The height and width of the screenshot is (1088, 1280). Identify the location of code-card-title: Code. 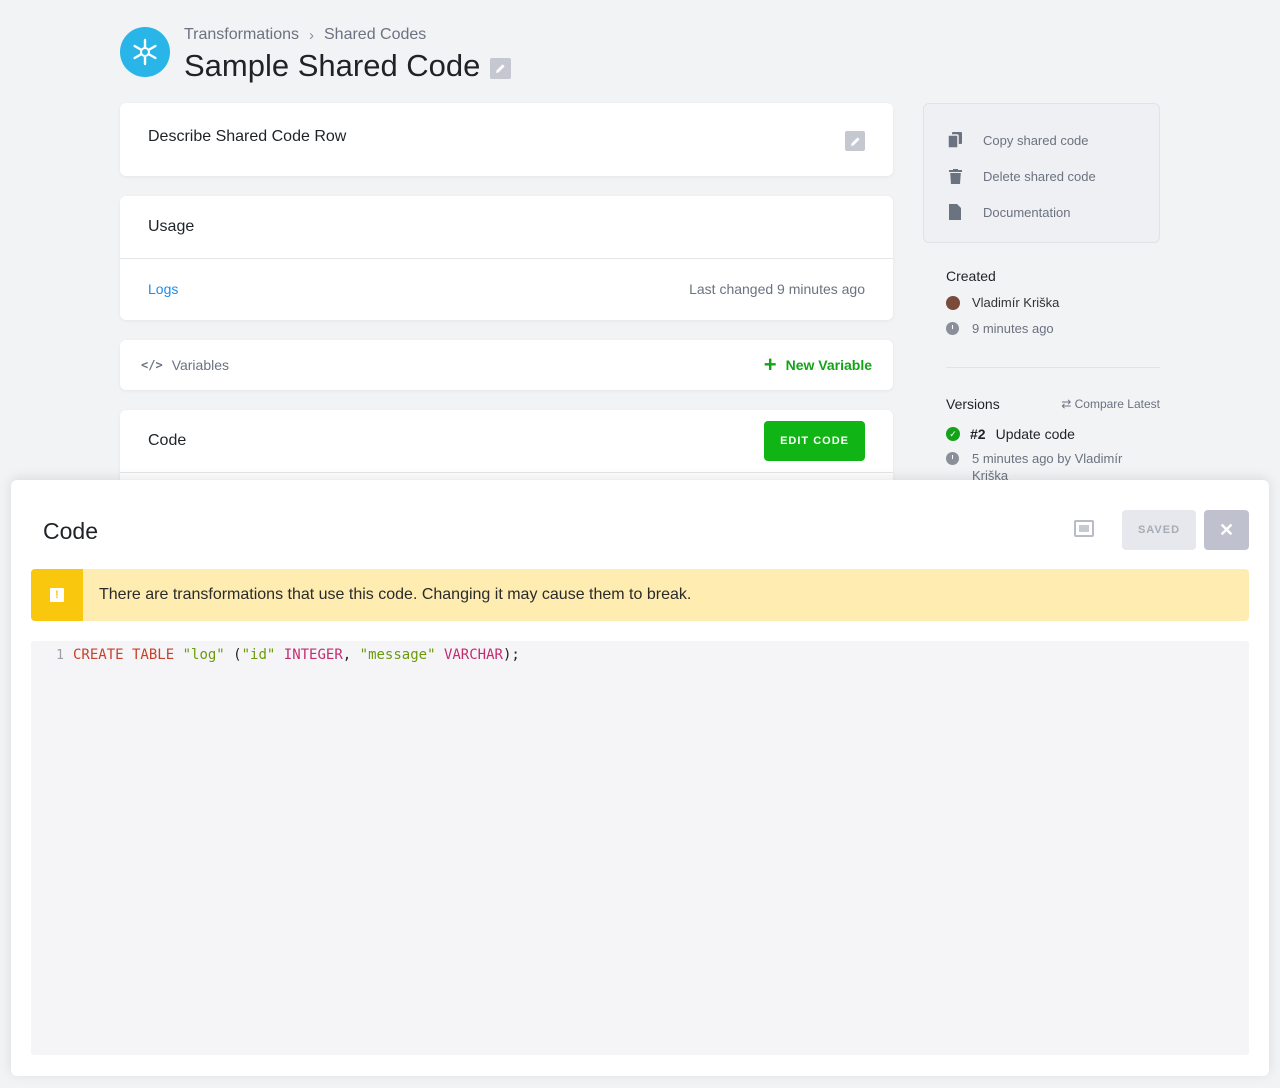
(167, 440).